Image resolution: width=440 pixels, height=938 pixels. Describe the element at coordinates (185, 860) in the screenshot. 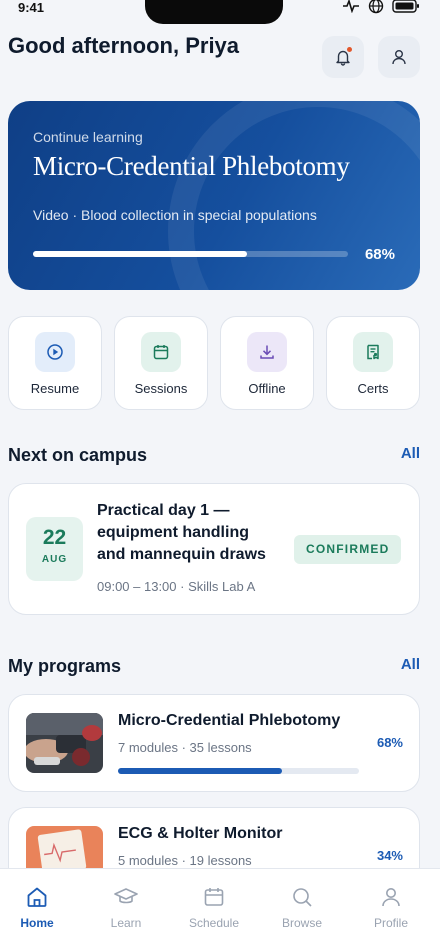

I see `program-meta: 5 modules · 19 lessons` at that location.